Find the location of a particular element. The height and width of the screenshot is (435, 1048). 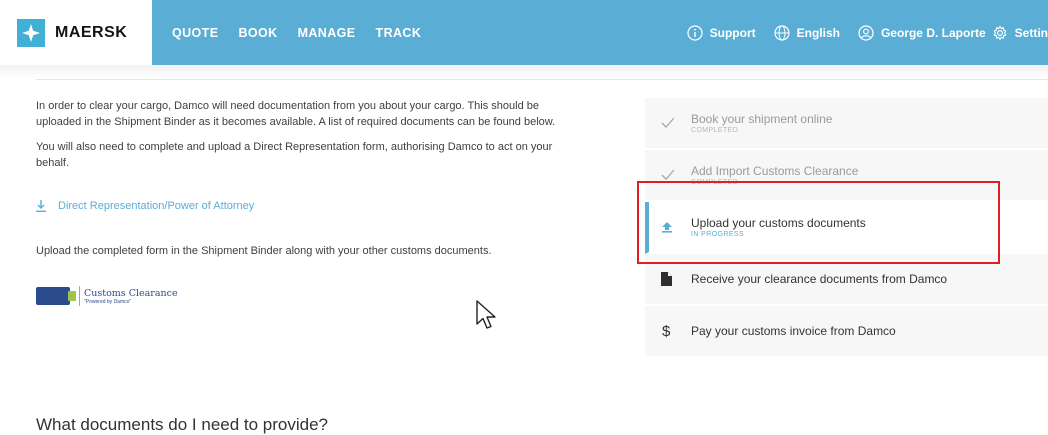

gear-icon is located at coordinates (1000, 32).